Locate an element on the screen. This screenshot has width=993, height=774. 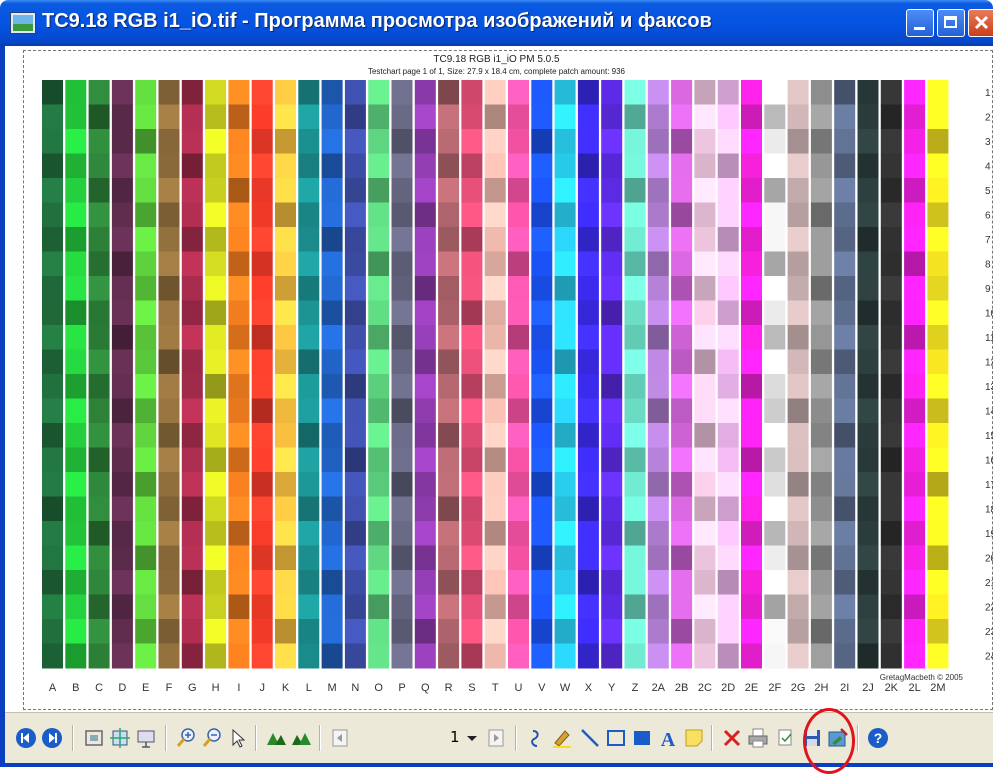
filled-rectangle-button is located at coordinates (642, 738).